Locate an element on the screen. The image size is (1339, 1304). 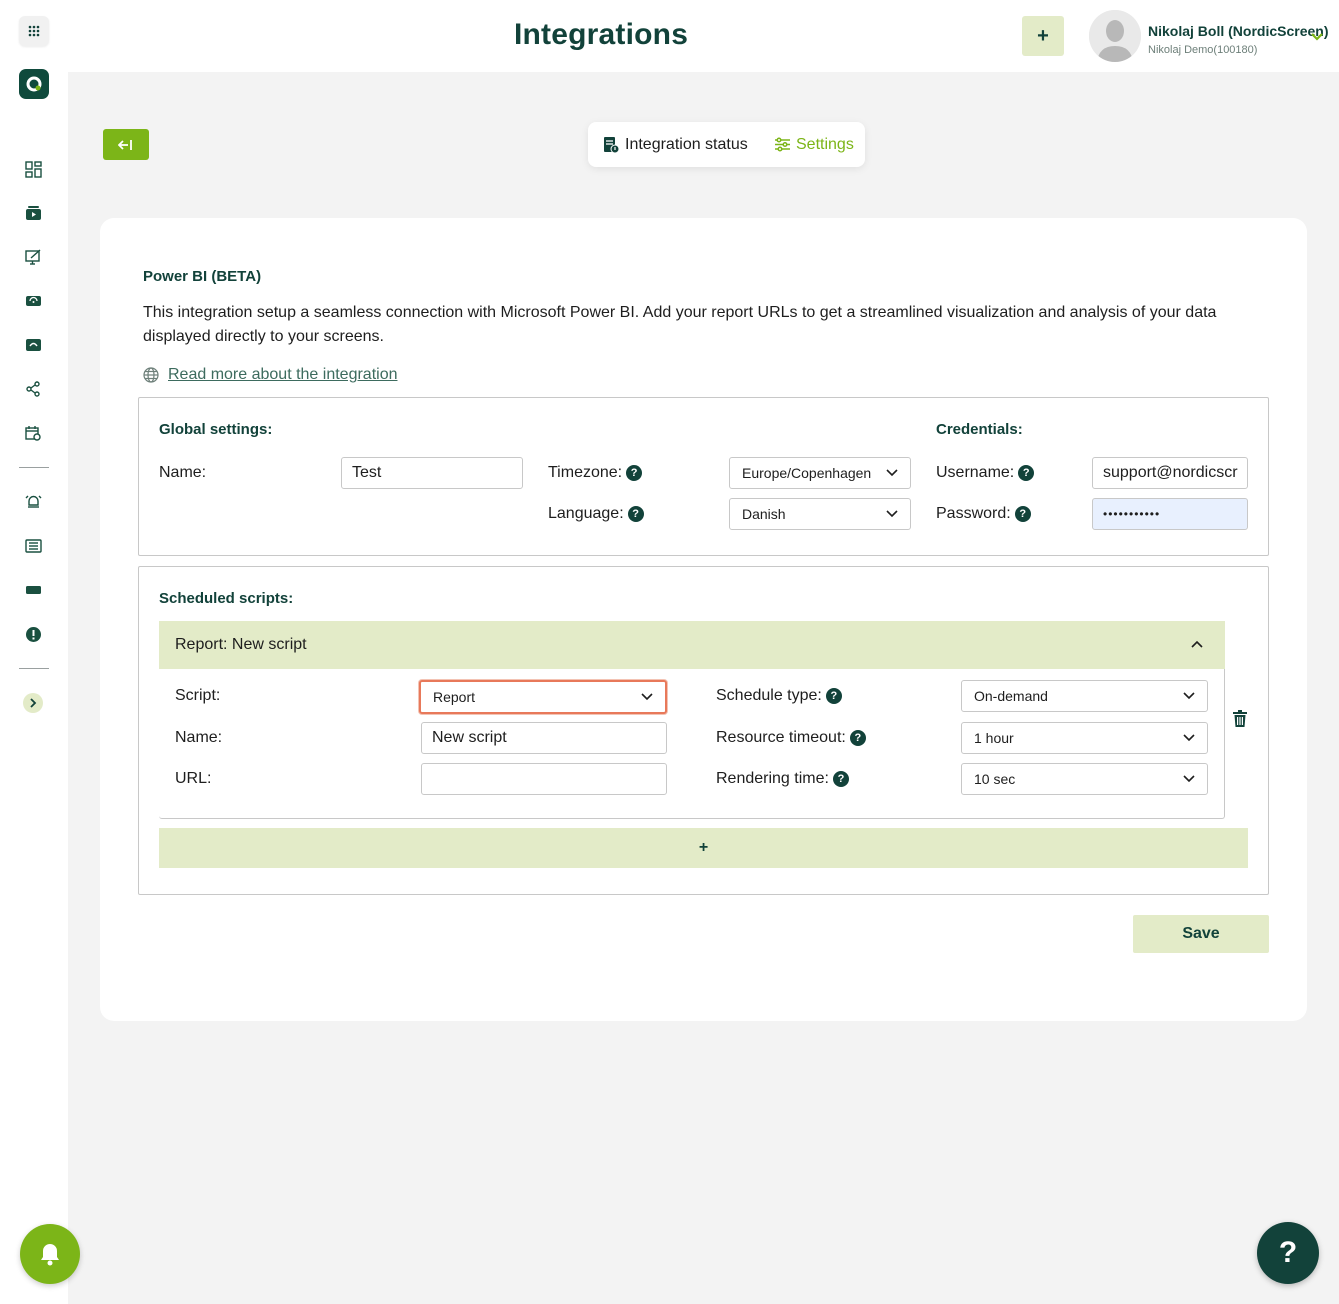
global-name-label: Name: is located at coordinates (182, 473).